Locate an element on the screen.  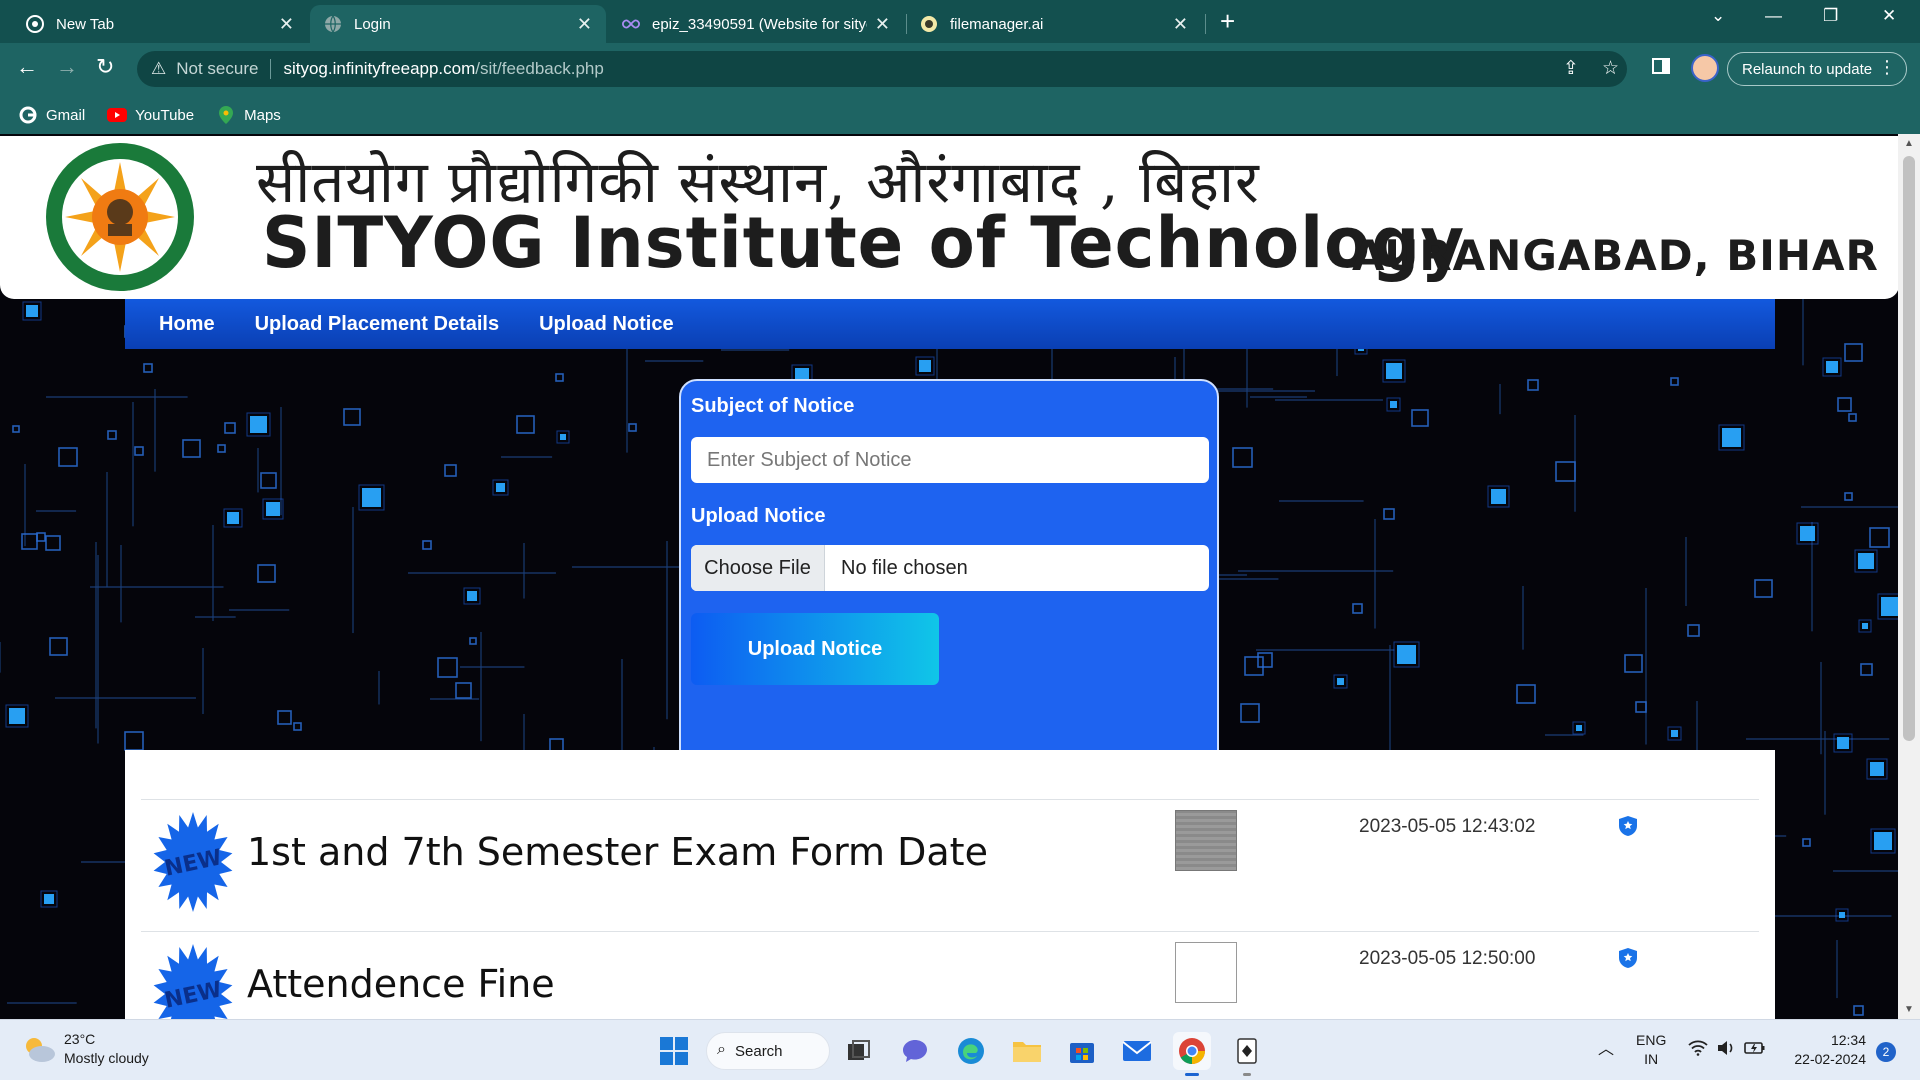
tab-filemanager: filemanager.ai ✕ is located at coordinates (1054, 24).